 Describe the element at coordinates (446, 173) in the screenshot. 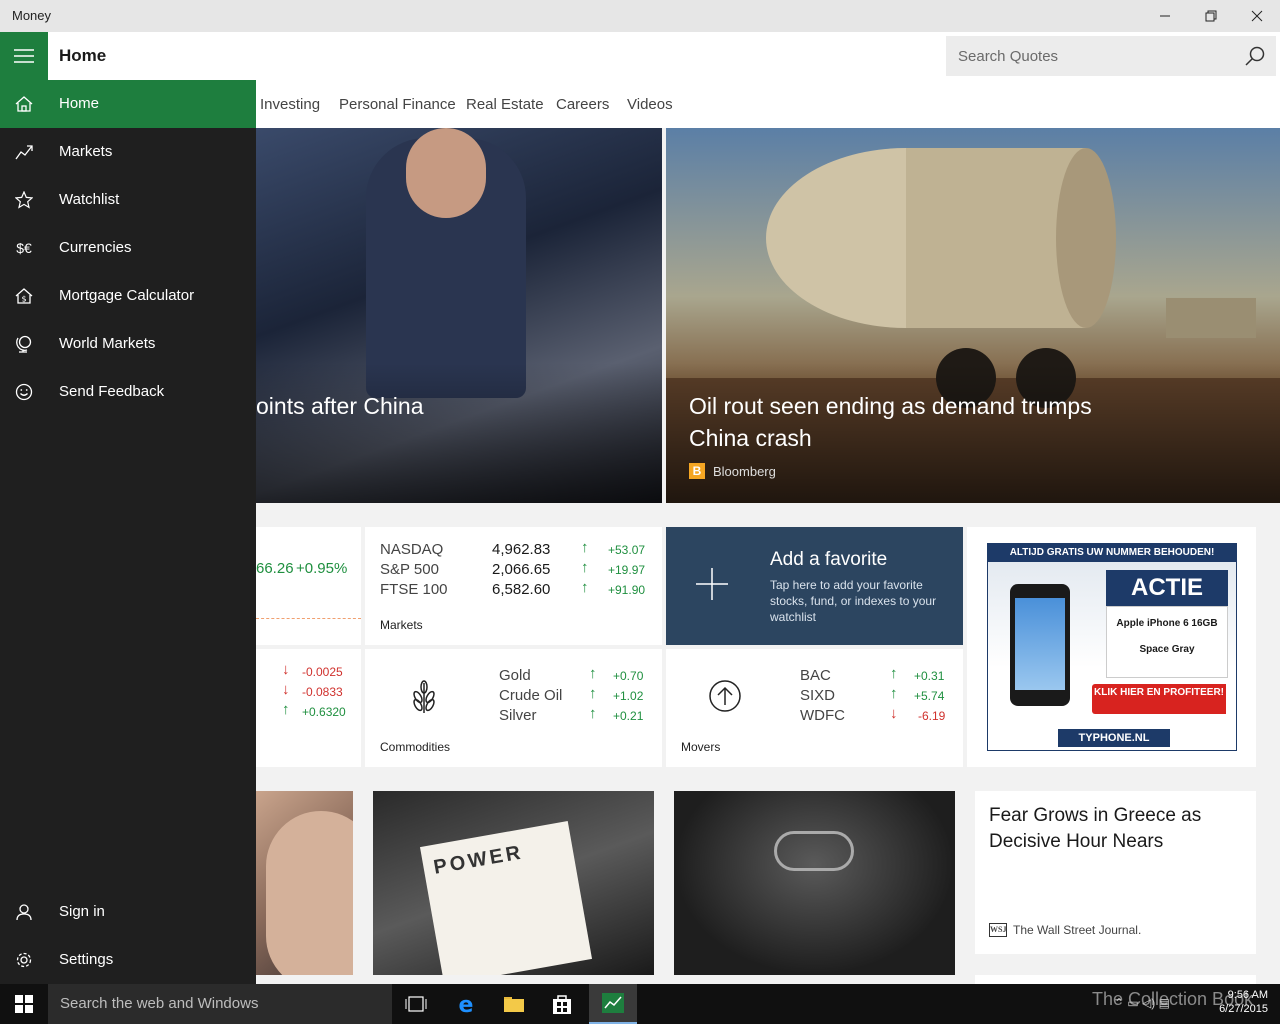

I see `hero-image-face` at that location.